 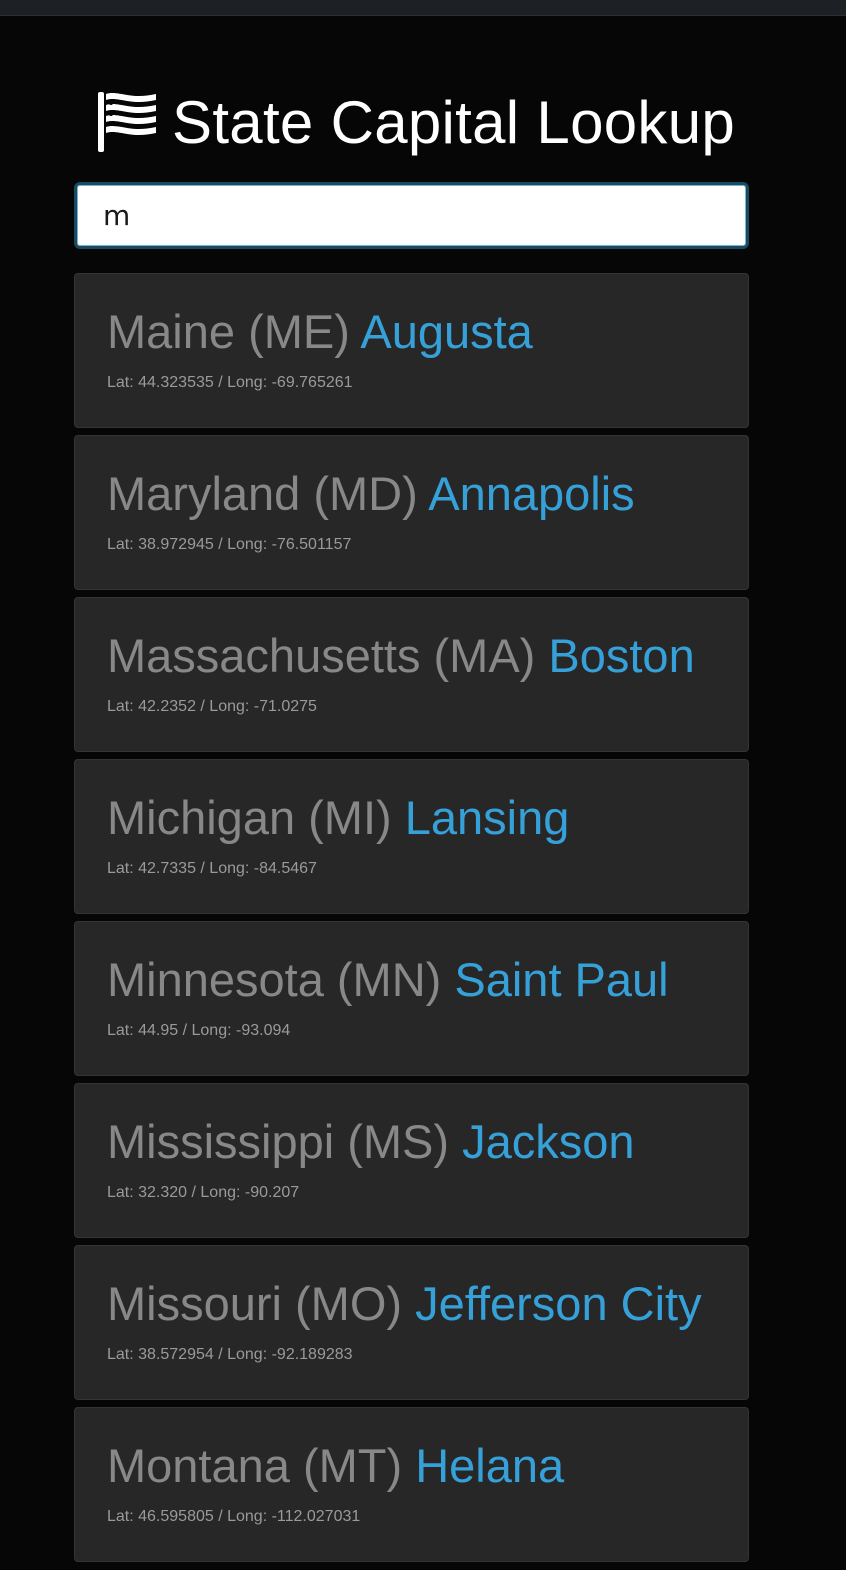 What do you see at coordinates (423, 8) in the screenshot?
I see `browser-top-bar` at bounding box center [423, 8].